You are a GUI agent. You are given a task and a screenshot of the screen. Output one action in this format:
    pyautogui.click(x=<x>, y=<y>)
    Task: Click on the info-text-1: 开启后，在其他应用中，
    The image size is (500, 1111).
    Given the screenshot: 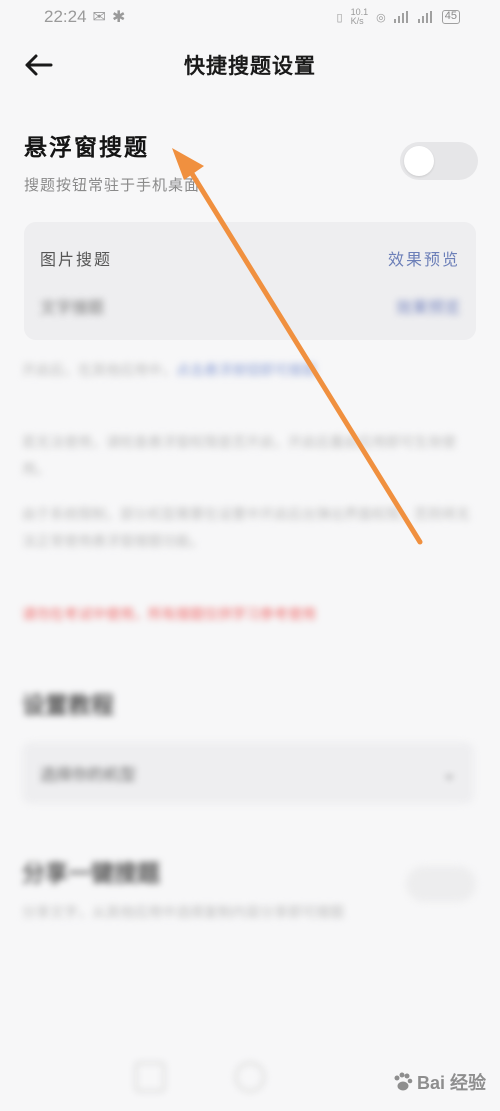 What is the action you would take?
    pyautogui.click(x=99, y=371)
    